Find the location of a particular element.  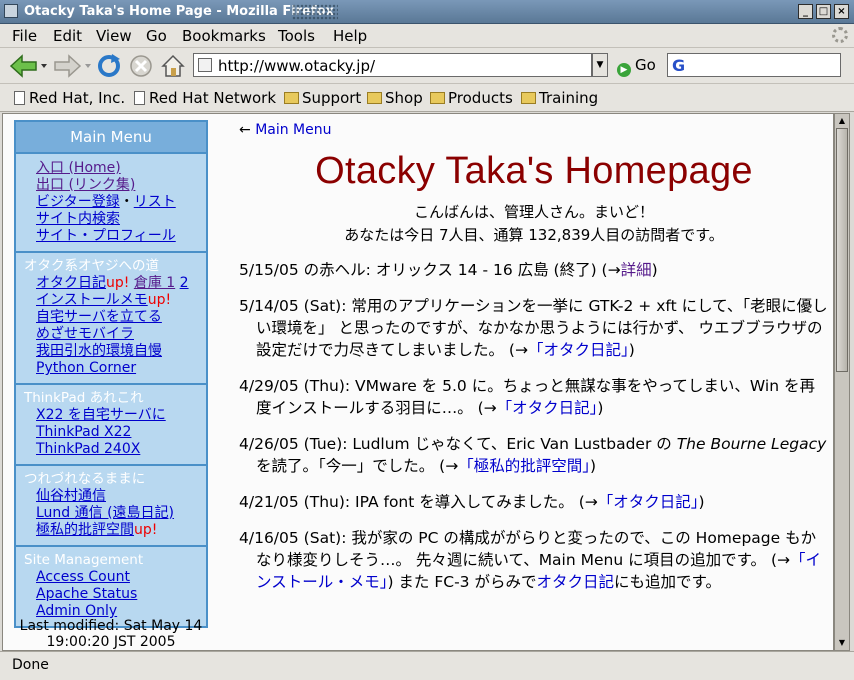

stop-icon is located at coordinates (141, 66).